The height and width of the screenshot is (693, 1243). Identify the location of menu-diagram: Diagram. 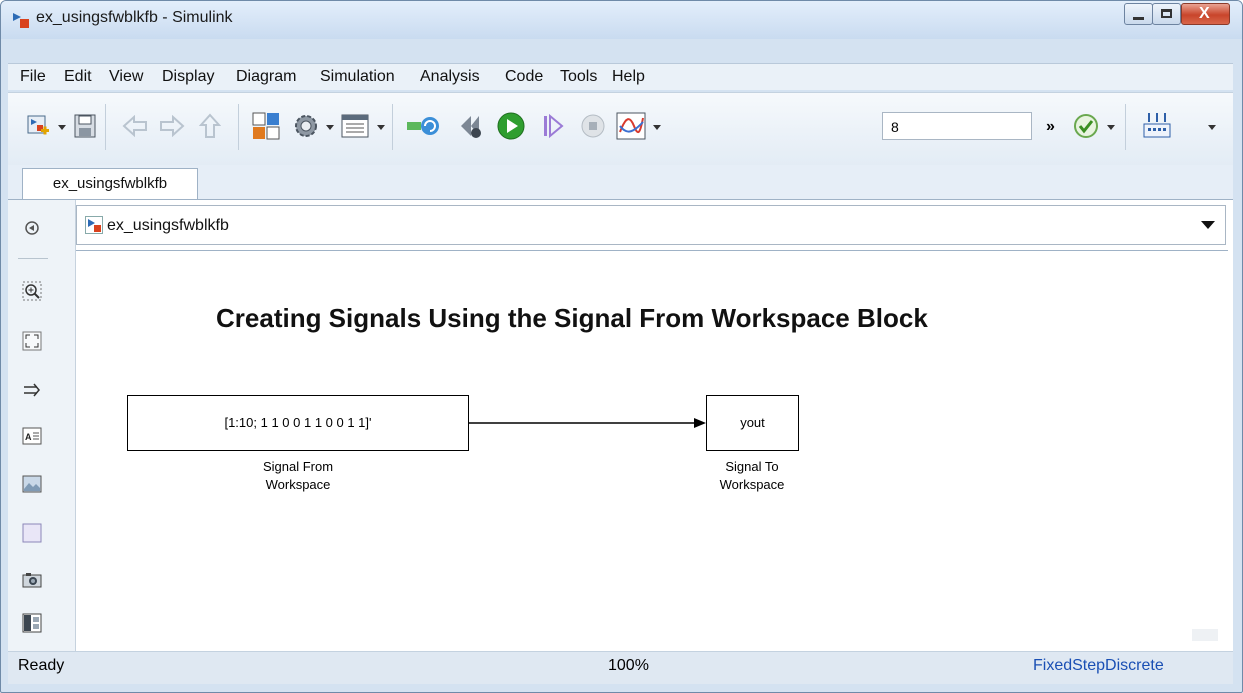
(266, 77).